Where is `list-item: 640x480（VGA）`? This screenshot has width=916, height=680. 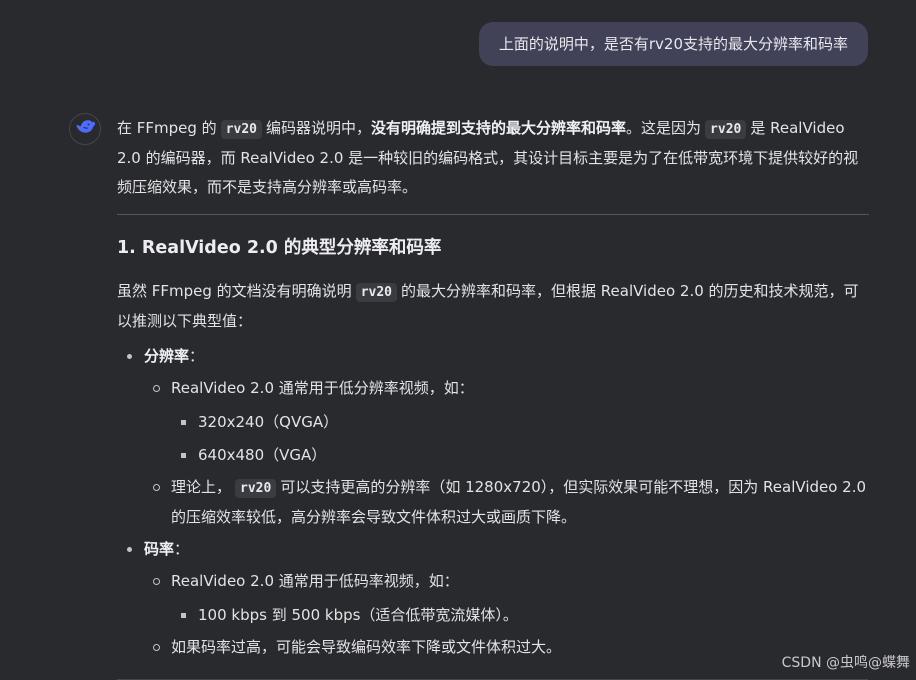
list-item: 640x480（VGA） is located at coordinates (520, 455).